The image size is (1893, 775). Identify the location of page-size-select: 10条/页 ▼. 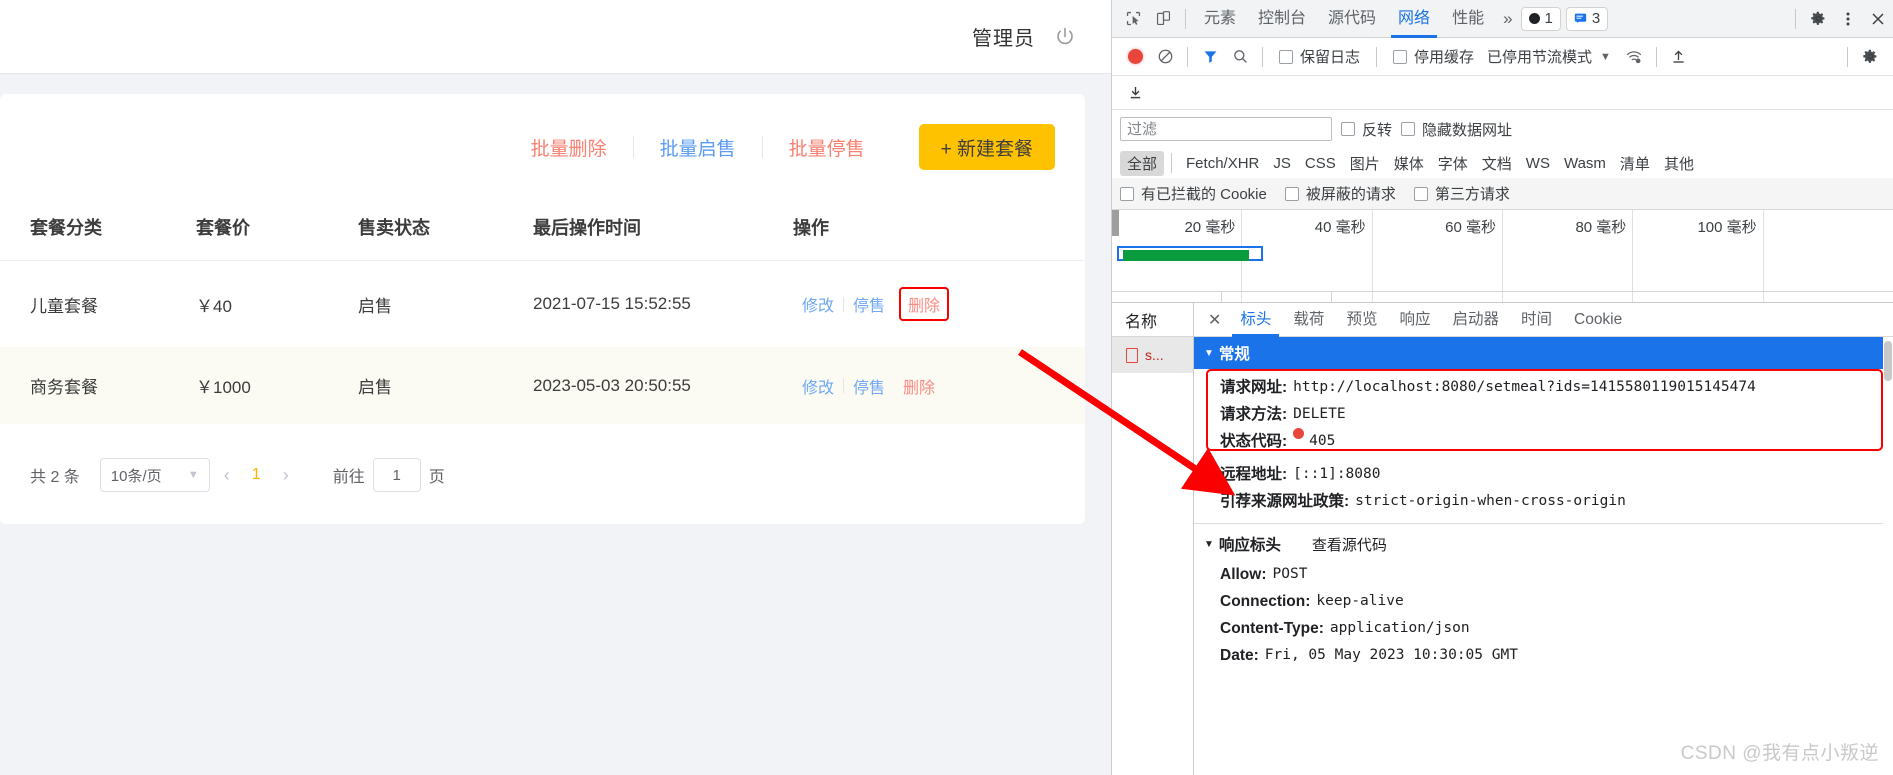
(154, 475).